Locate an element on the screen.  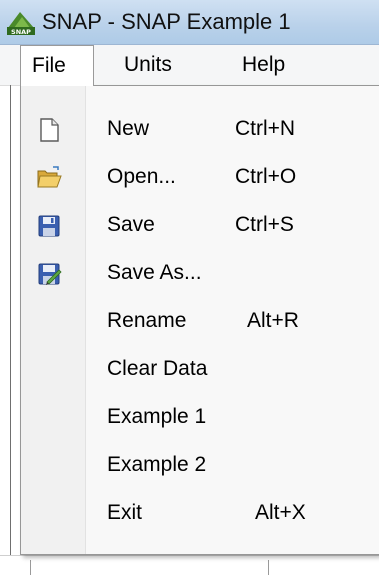
menu-help: Help is located at coordinates (263, 65).